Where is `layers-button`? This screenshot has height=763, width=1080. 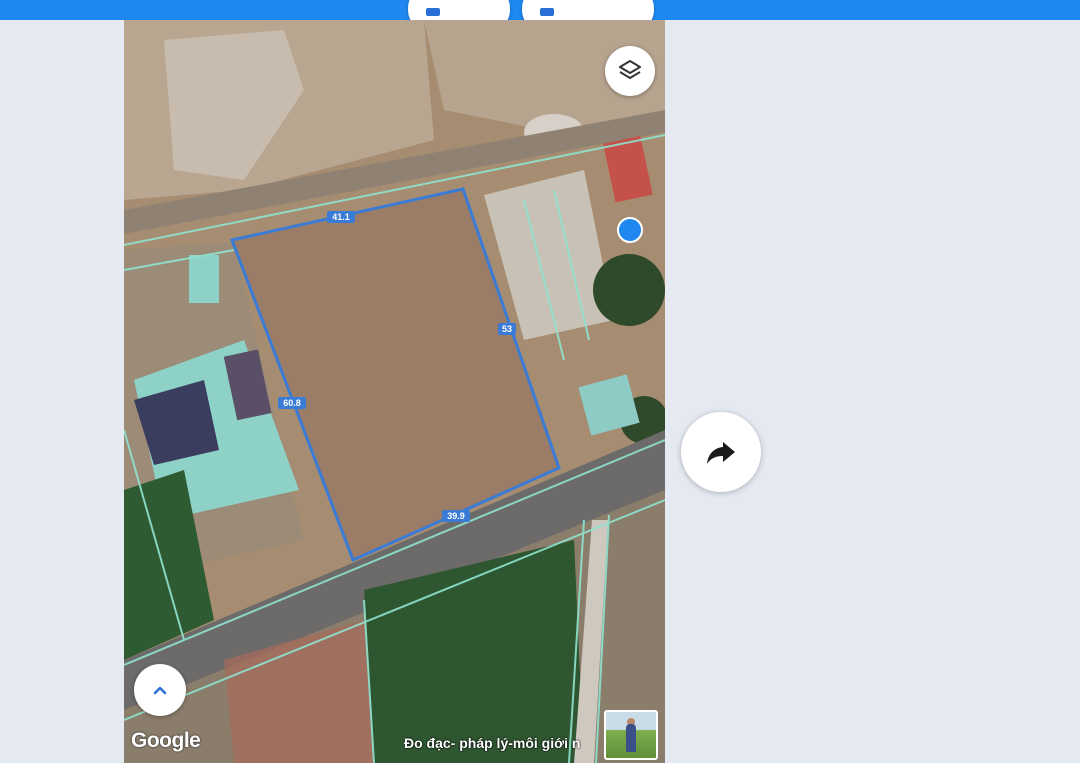
layers-button is located at coordinates (630, 71).